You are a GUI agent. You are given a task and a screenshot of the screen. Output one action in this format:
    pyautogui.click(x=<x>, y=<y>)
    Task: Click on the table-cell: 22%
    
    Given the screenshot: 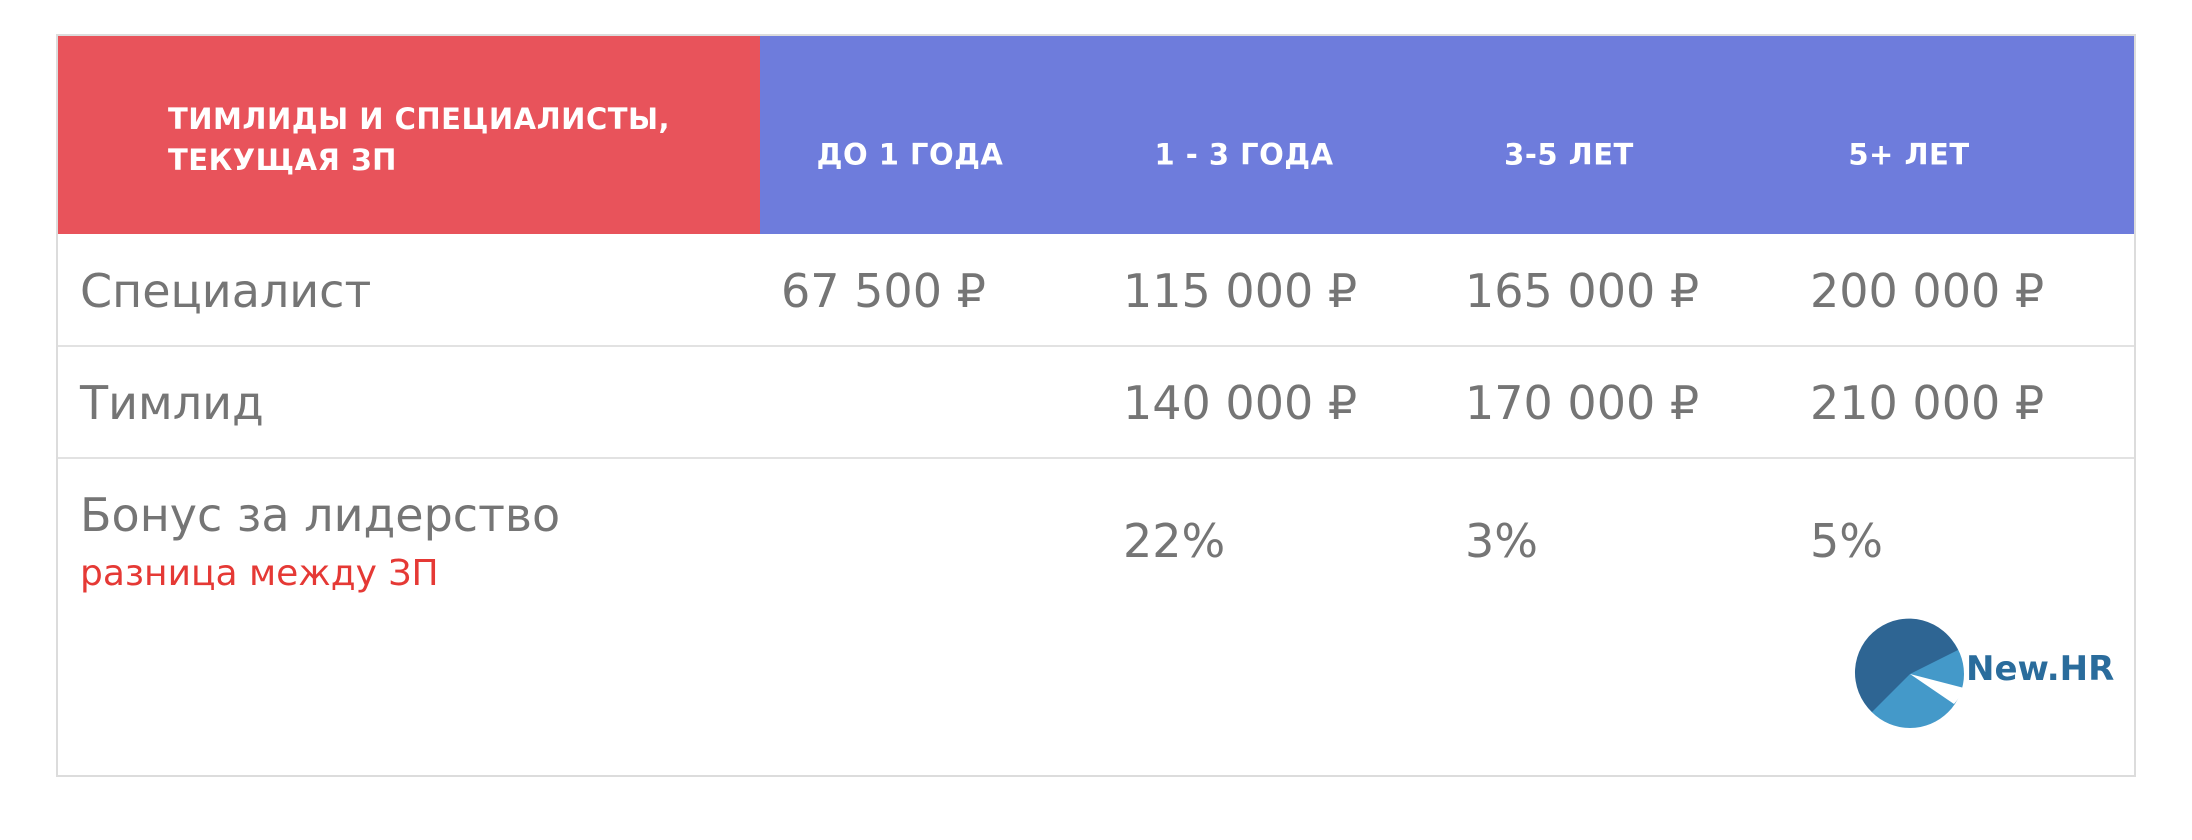 What is the action you would take?
    pyautogui.click(x=1174, y=541)
    